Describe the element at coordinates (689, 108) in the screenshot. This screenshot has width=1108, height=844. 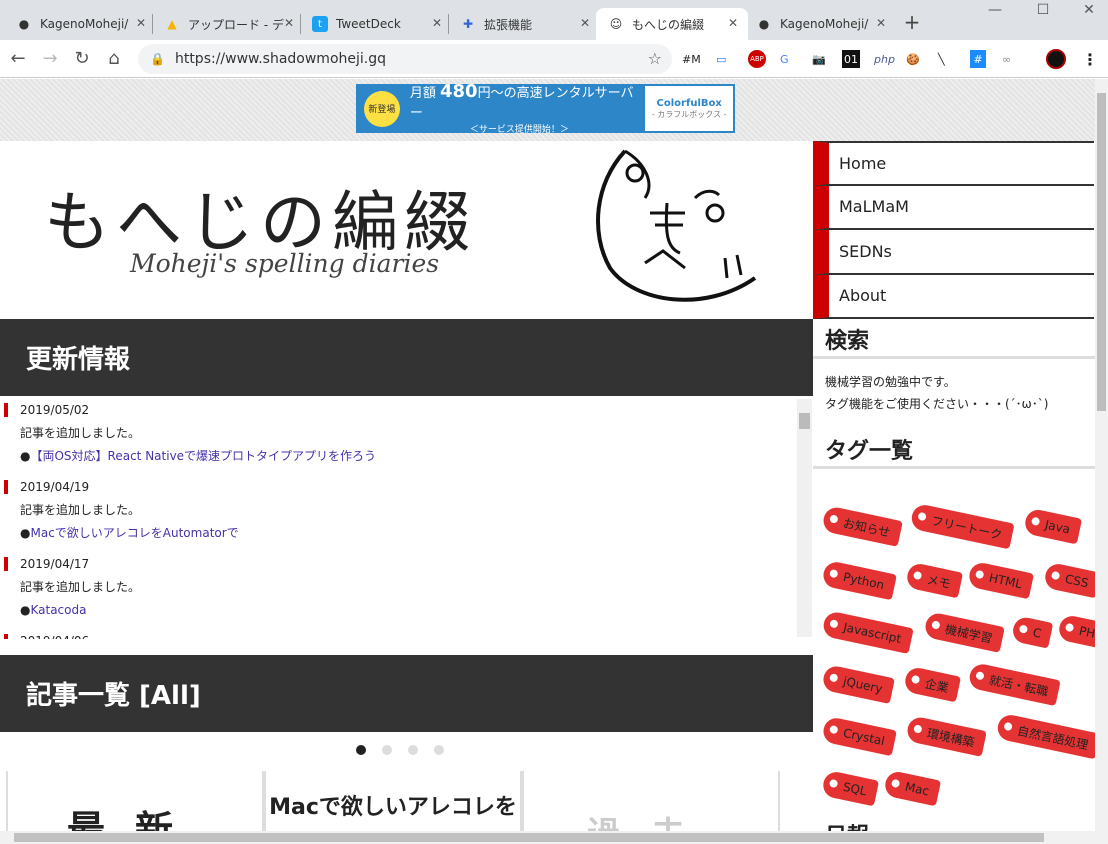
I see `ad-logo: ColorfulBox - カラフルボックス -` at that location.